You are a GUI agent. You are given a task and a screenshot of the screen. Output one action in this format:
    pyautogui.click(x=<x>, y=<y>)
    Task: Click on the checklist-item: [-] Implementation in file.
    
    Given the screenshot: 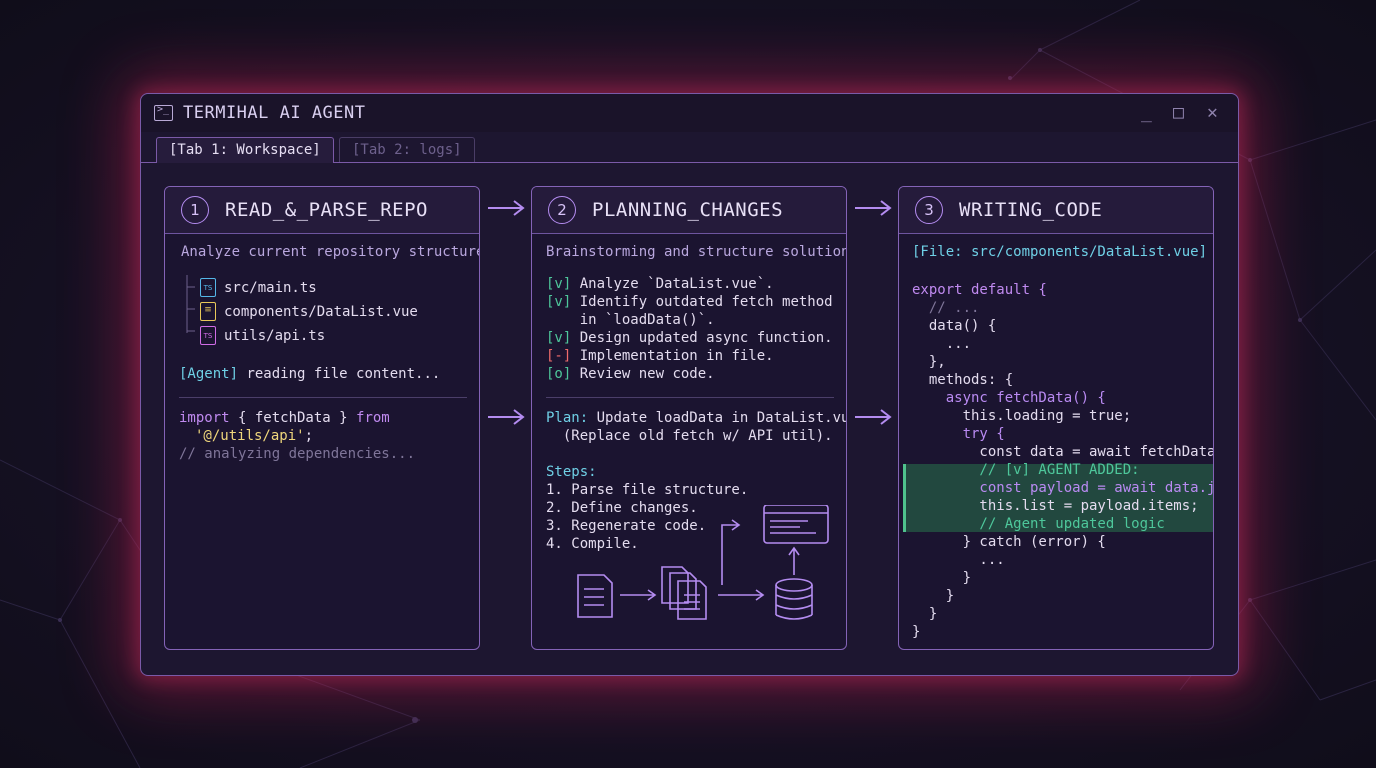 What is the action you would take?
    pyautogui.click(x=660, y=356)
    